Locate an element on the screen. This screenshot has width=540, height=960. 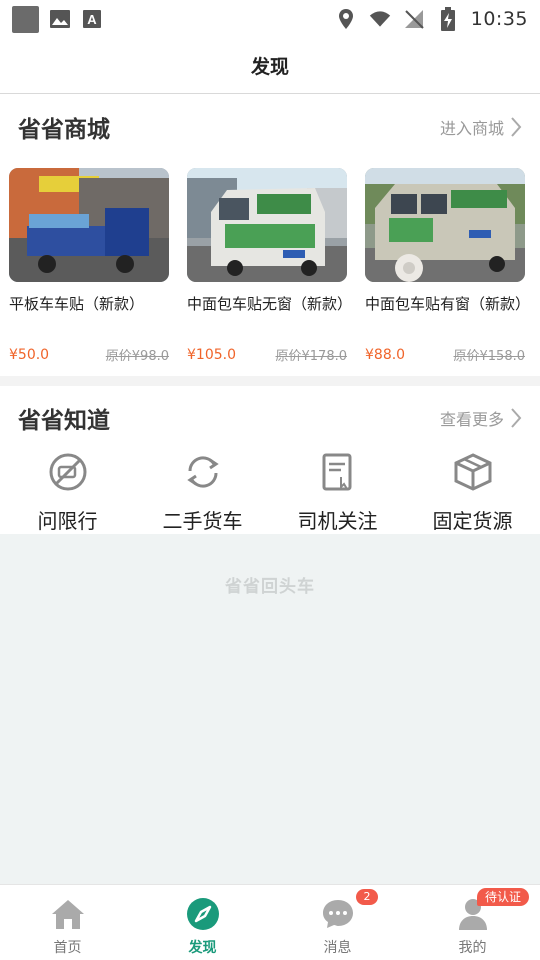
mall-section-header: 省省商城 进入商城 is located at coordinates (270, 127).